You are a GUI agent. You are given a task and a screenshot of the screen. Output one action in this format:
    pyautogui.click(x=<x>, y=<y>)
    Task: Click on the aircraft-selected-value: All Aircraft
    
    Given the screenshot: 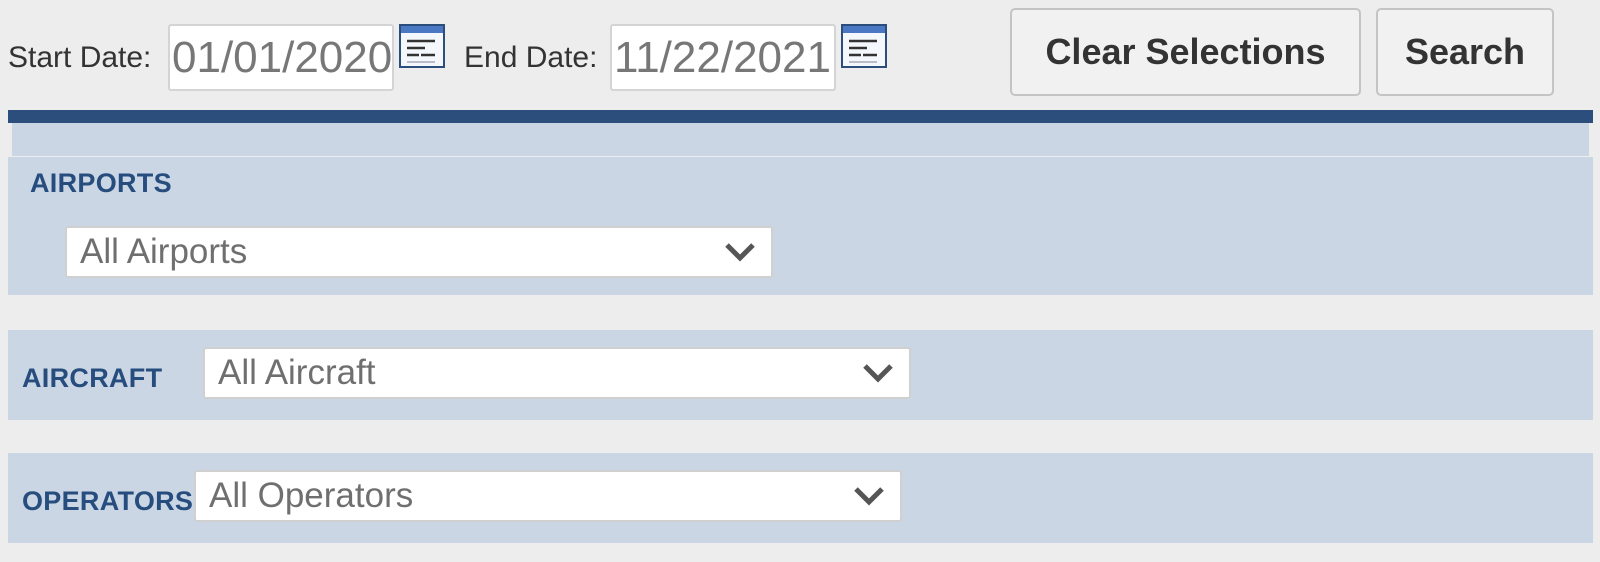 What is the action you would take?
    pyautogui.click(x=297, y=372)
    